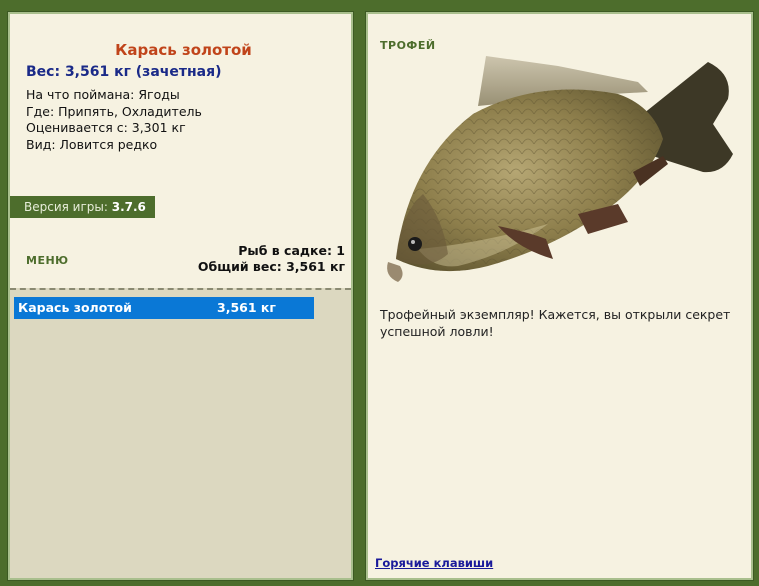 Image resolution: width=759 pixels, height=586 pixels. What do you see at coordinates (183, 50) in the screenshot?
I see `fish-title: Карась золотой` at bounding box center [183, 50].